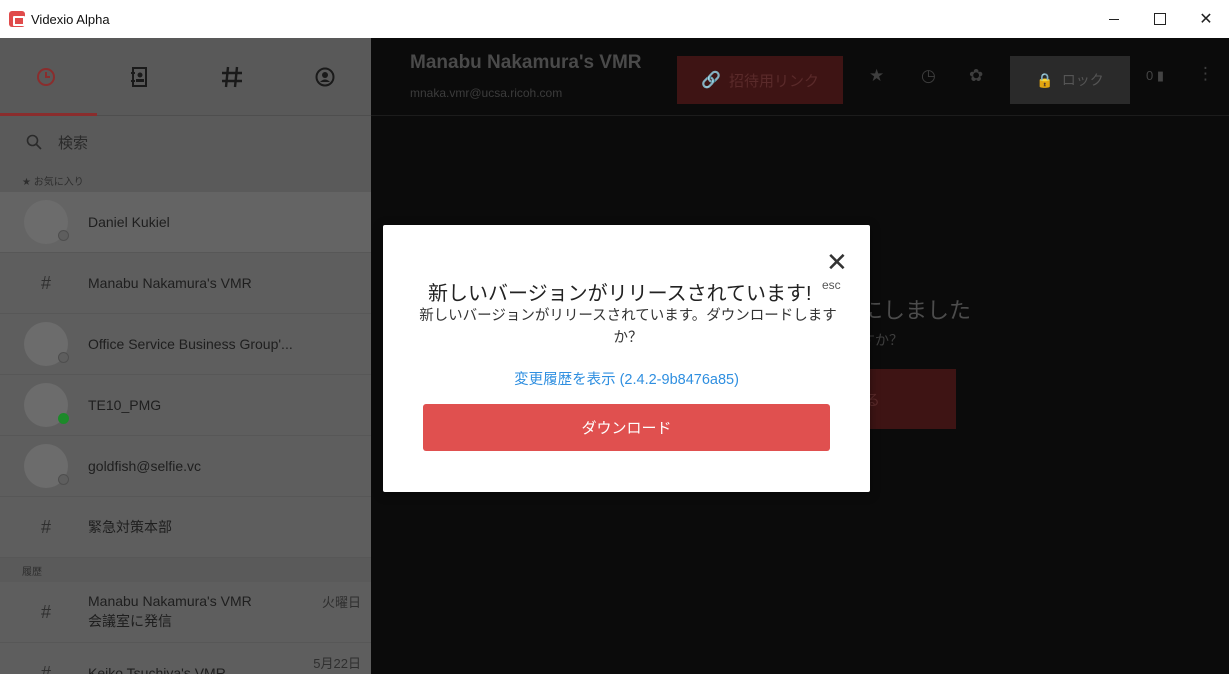 This screenshot has height=674, width=1229. What do you see at coordinates (63, 418) in the screenshot?
I see `online-status-indicator` at bounding box center [63, 418].